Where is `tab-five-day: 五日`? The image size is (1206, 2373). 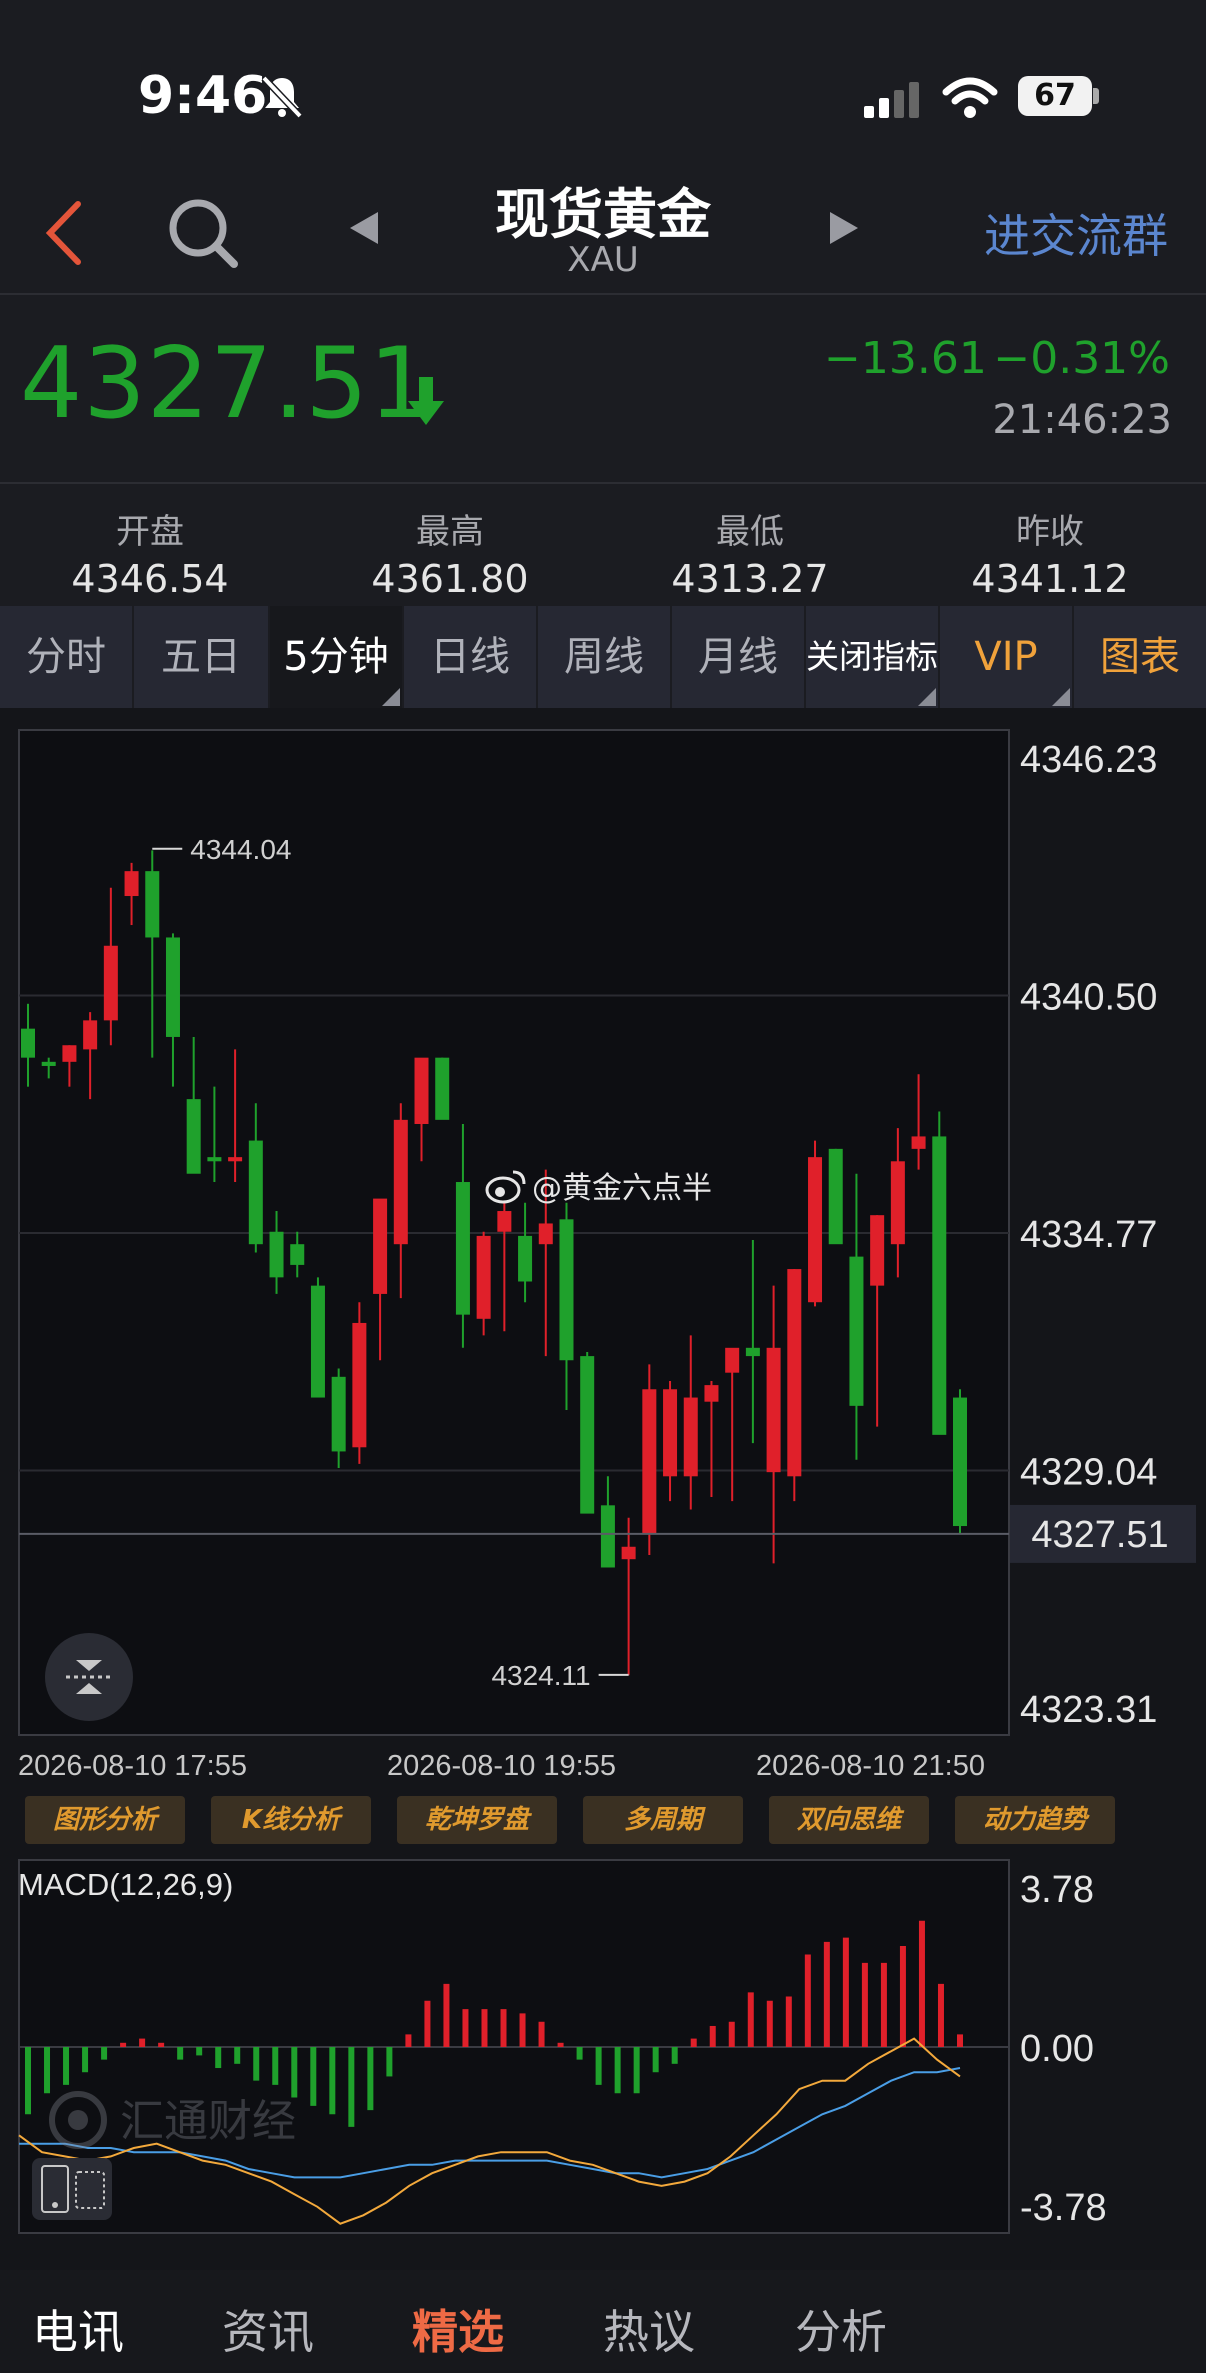 tab-five-day: 五日 is located at coordinates (202, 657).